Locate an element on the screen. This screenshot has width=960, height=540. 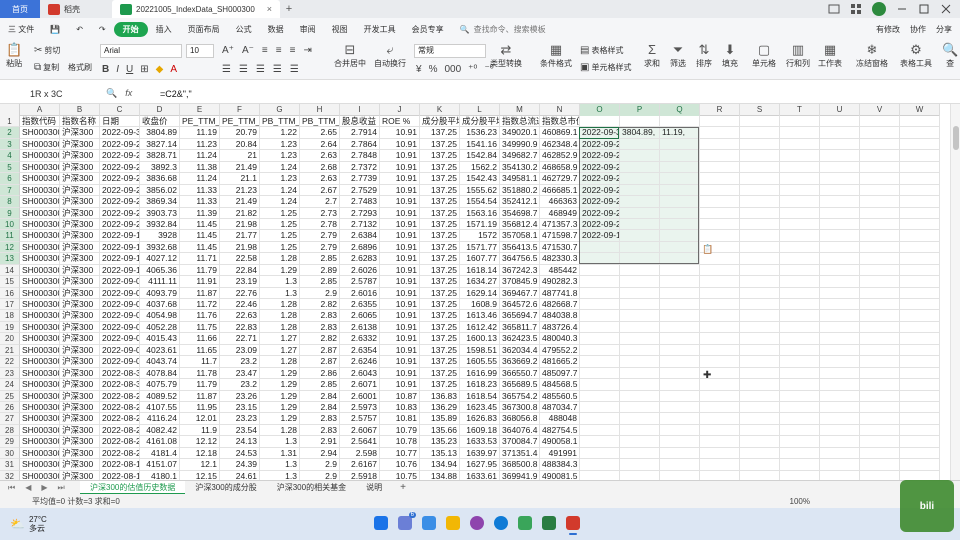
cell: 1613.46 is located at coordinates (480, 316).